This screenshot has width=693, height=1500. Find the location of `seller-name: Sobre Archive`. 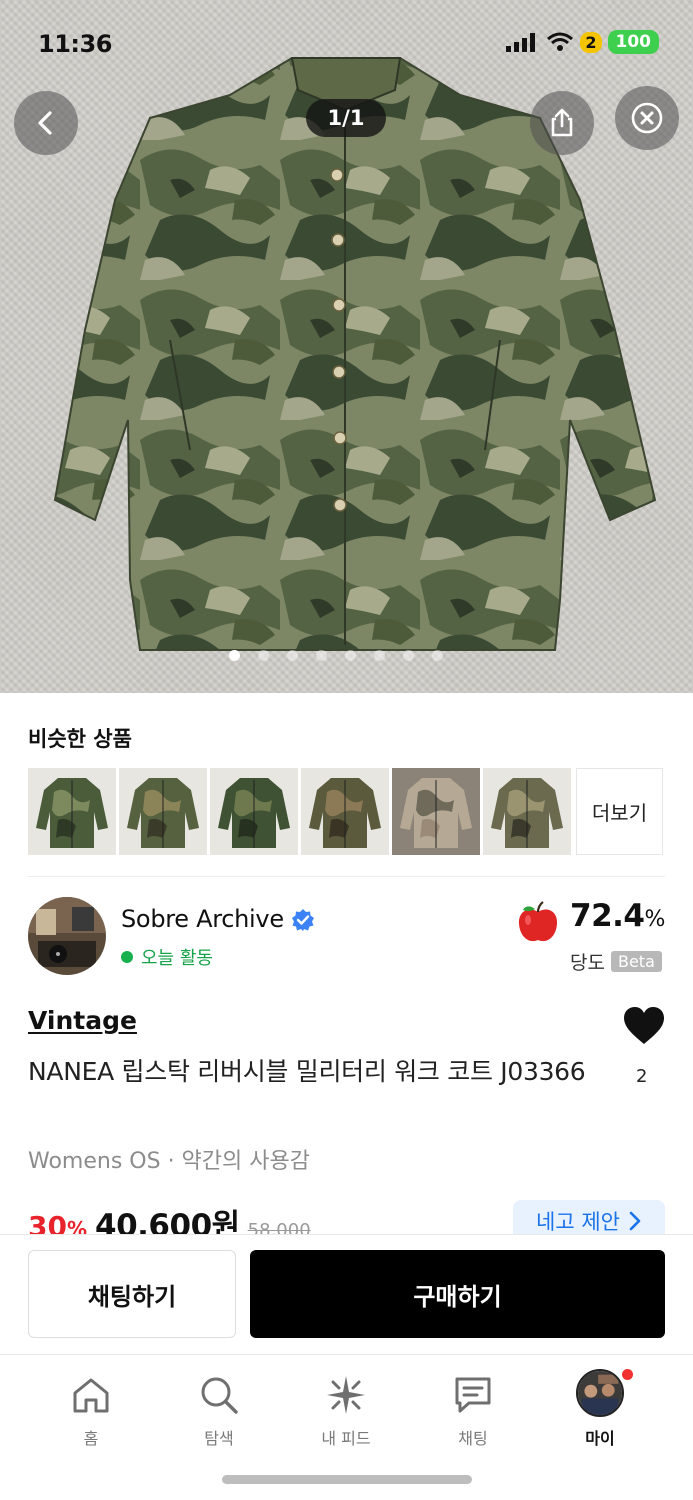

seller-name: Sobre Archive is located at coordinates (202, 919).